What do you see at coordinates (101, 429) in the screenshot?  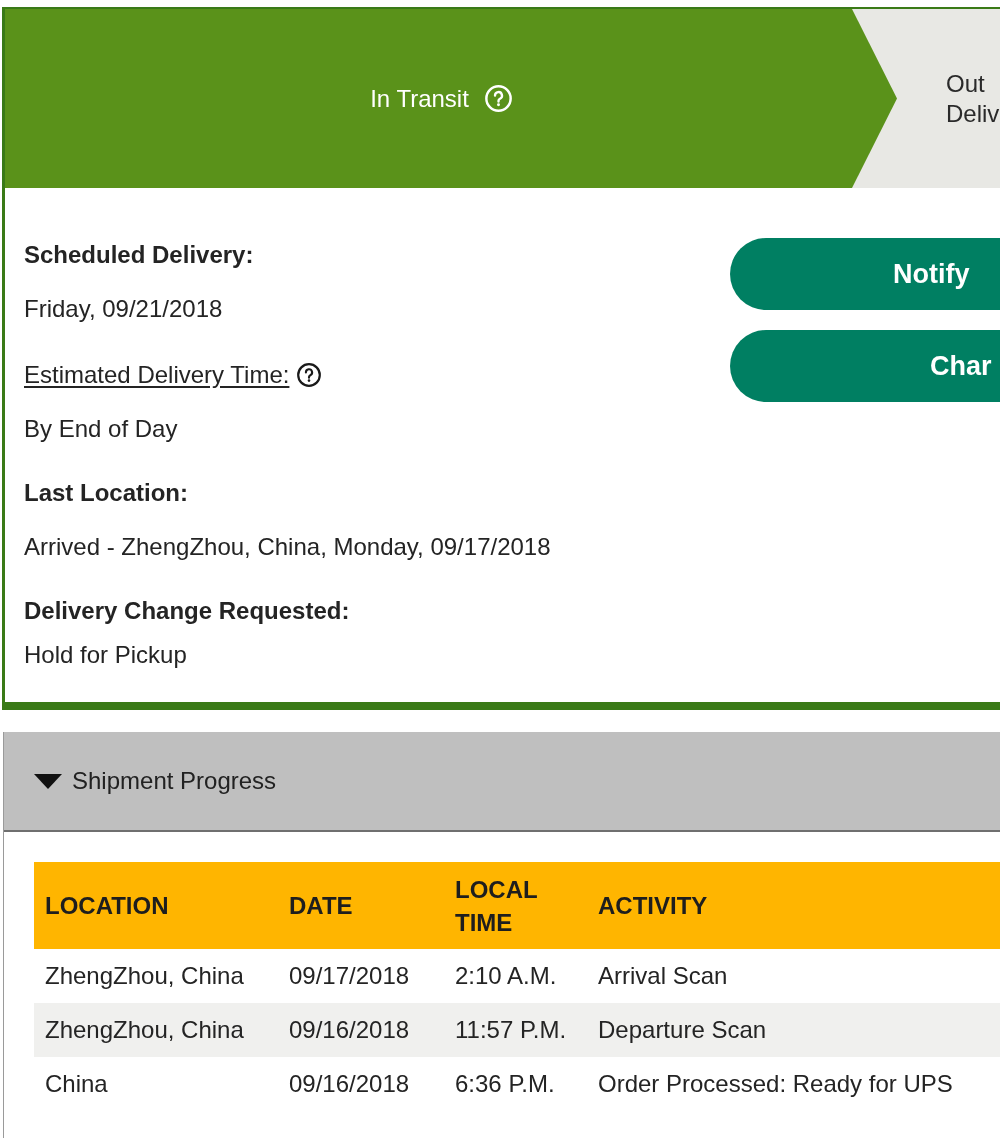 I see `field-value: By End of Day` at bounding box center [101, 429].